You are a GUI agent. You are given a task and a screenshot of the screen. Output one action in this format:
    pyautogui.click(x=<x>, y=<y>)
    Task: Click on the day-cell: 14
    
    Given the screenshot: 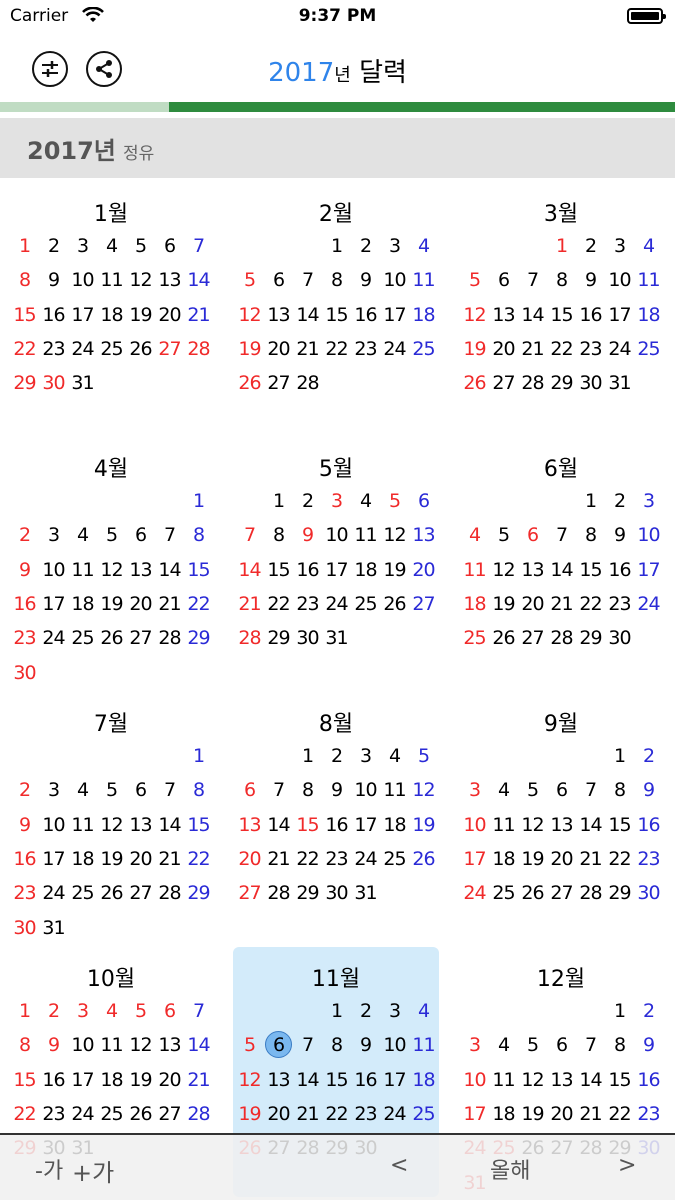 What is the action you would take?
    pyautogui.click(x=198, y=1045)
    